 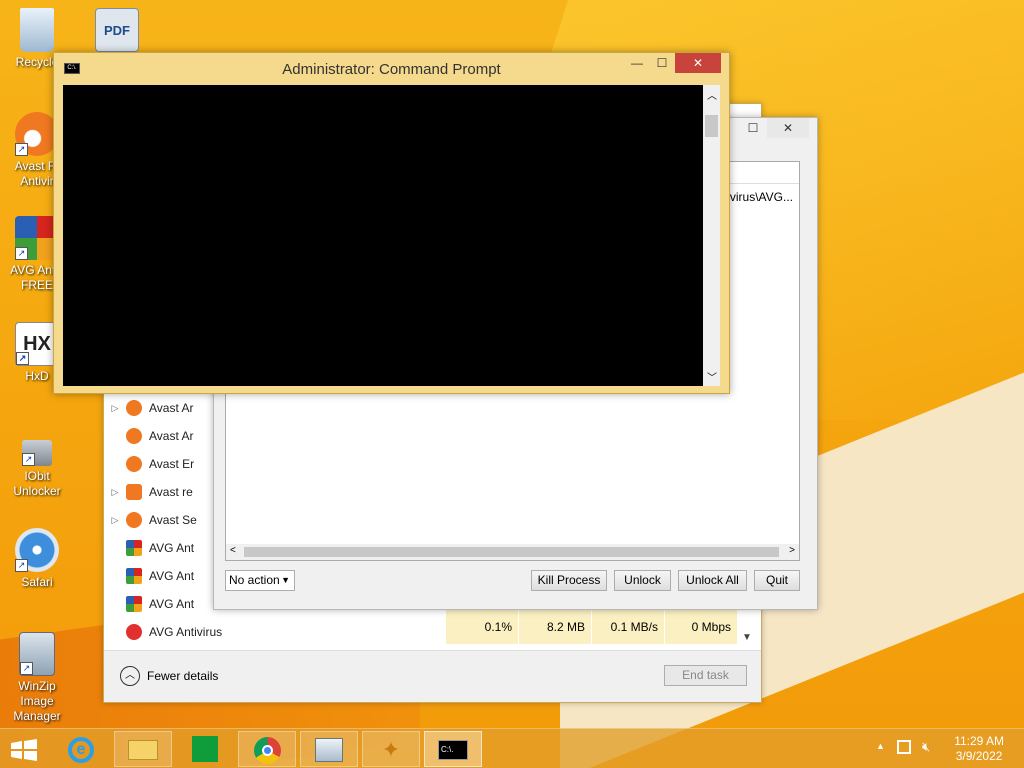 What do you see at coordinates (37, 453) in the screenshot?
I see `iobit-unlocker-icon: ↗` at bounding box center [37, 453].